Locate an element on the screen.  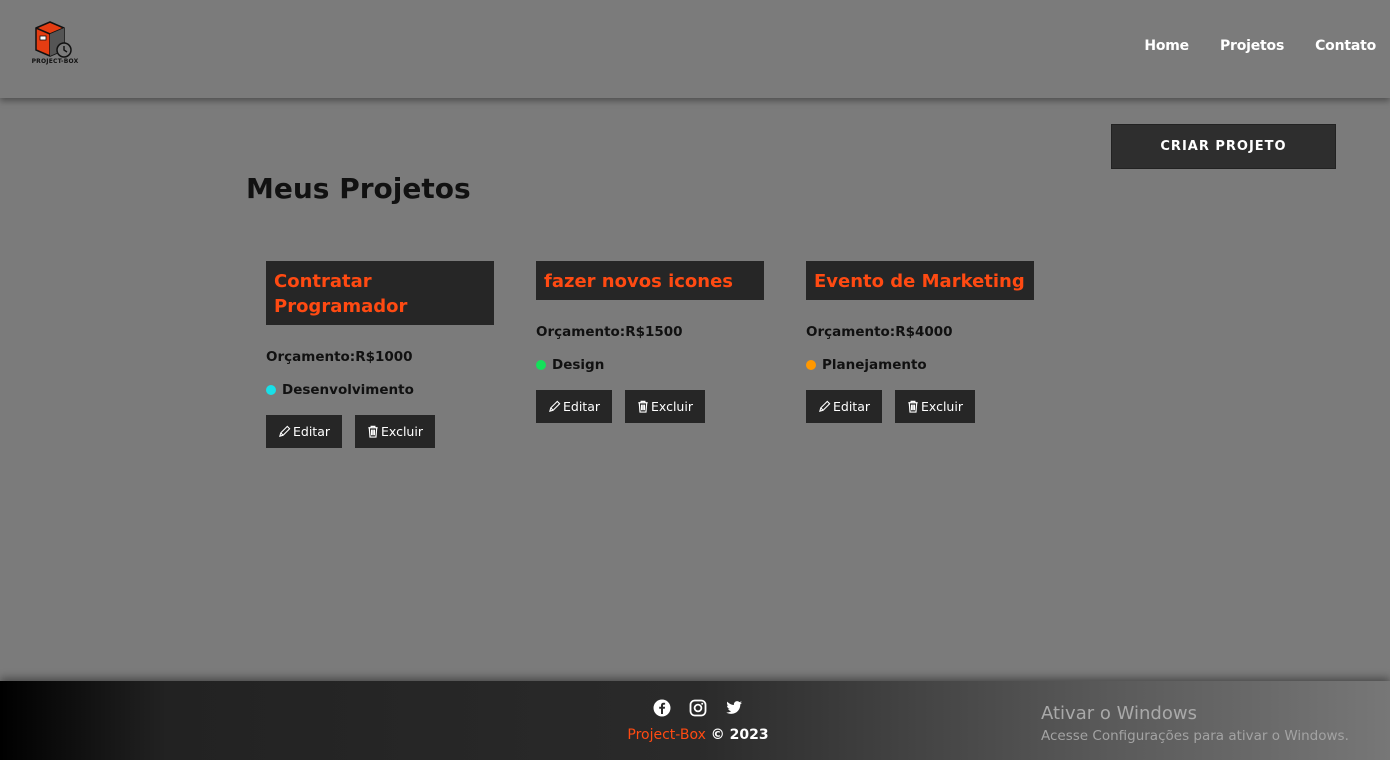
nav-projetos: Projetos is located at coordinates (1252, 46).